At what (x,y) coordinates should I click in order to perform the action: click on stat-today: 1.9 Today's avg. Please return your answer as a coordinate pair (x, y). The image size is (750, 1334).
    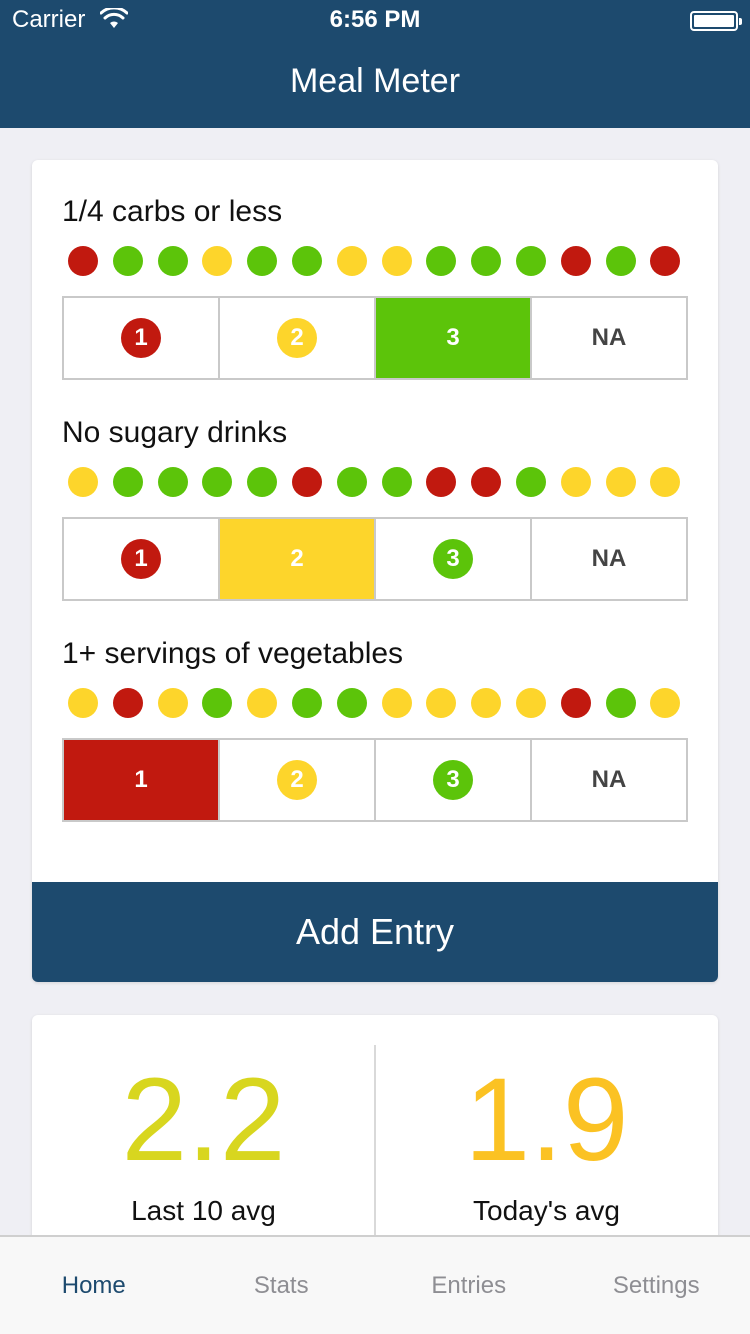
    Looking at the image, I should click on (546, 1135).